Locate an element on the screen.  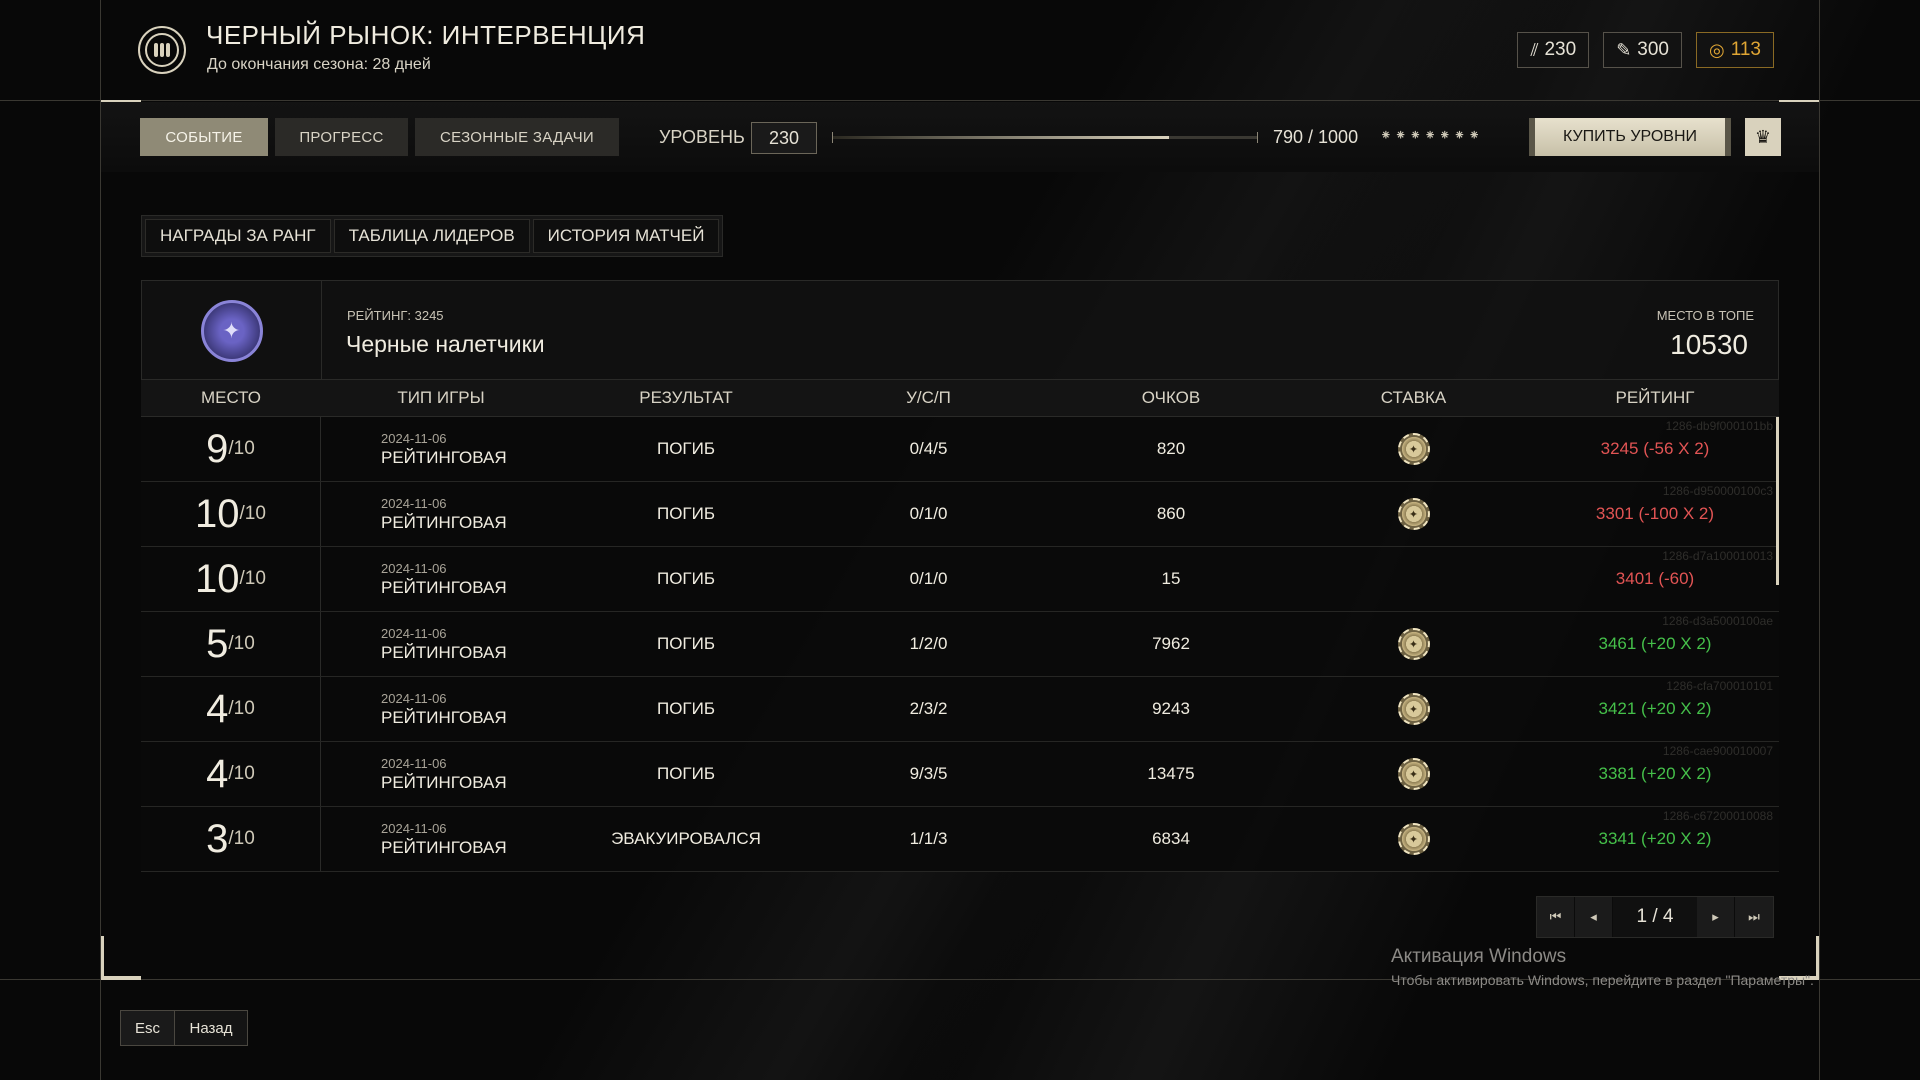
place-cell: 5 /10 is located at coordinates (231, 644).